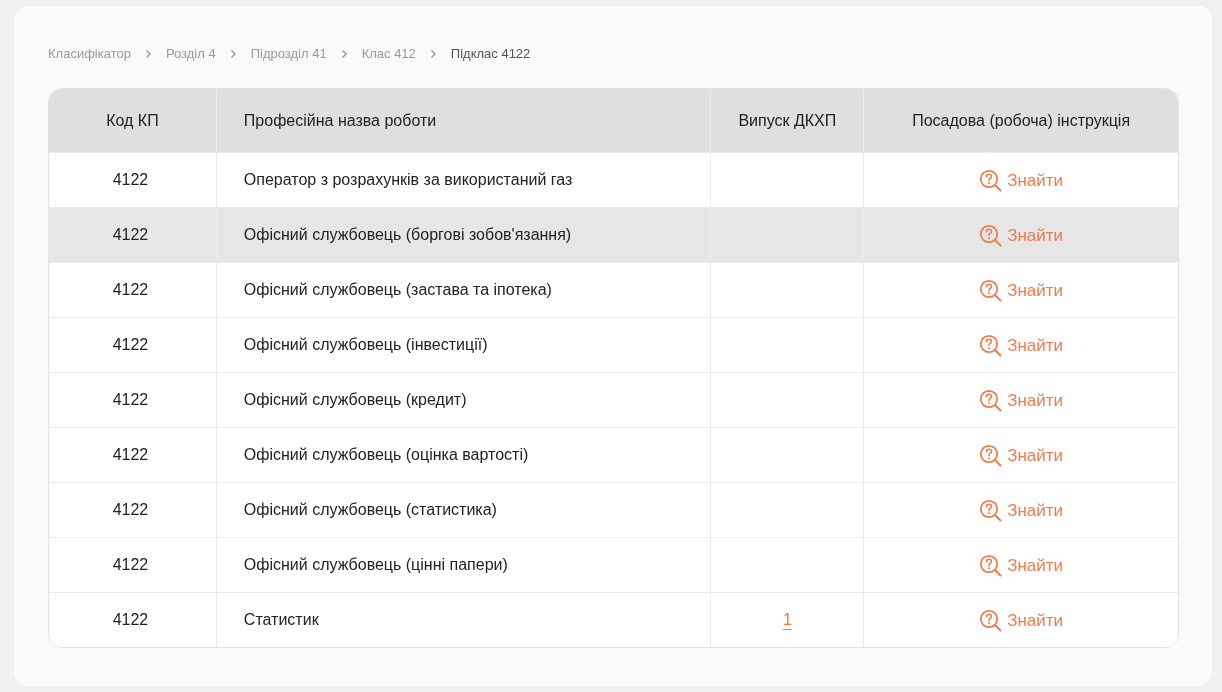 Image resolution: width=1222 pixels, height=692 pixels. Describe the element at coordinates (613, 509) in the screenshot. I see `table-row: 4122 Офісний службовець (статистика) Знайти` at that location.